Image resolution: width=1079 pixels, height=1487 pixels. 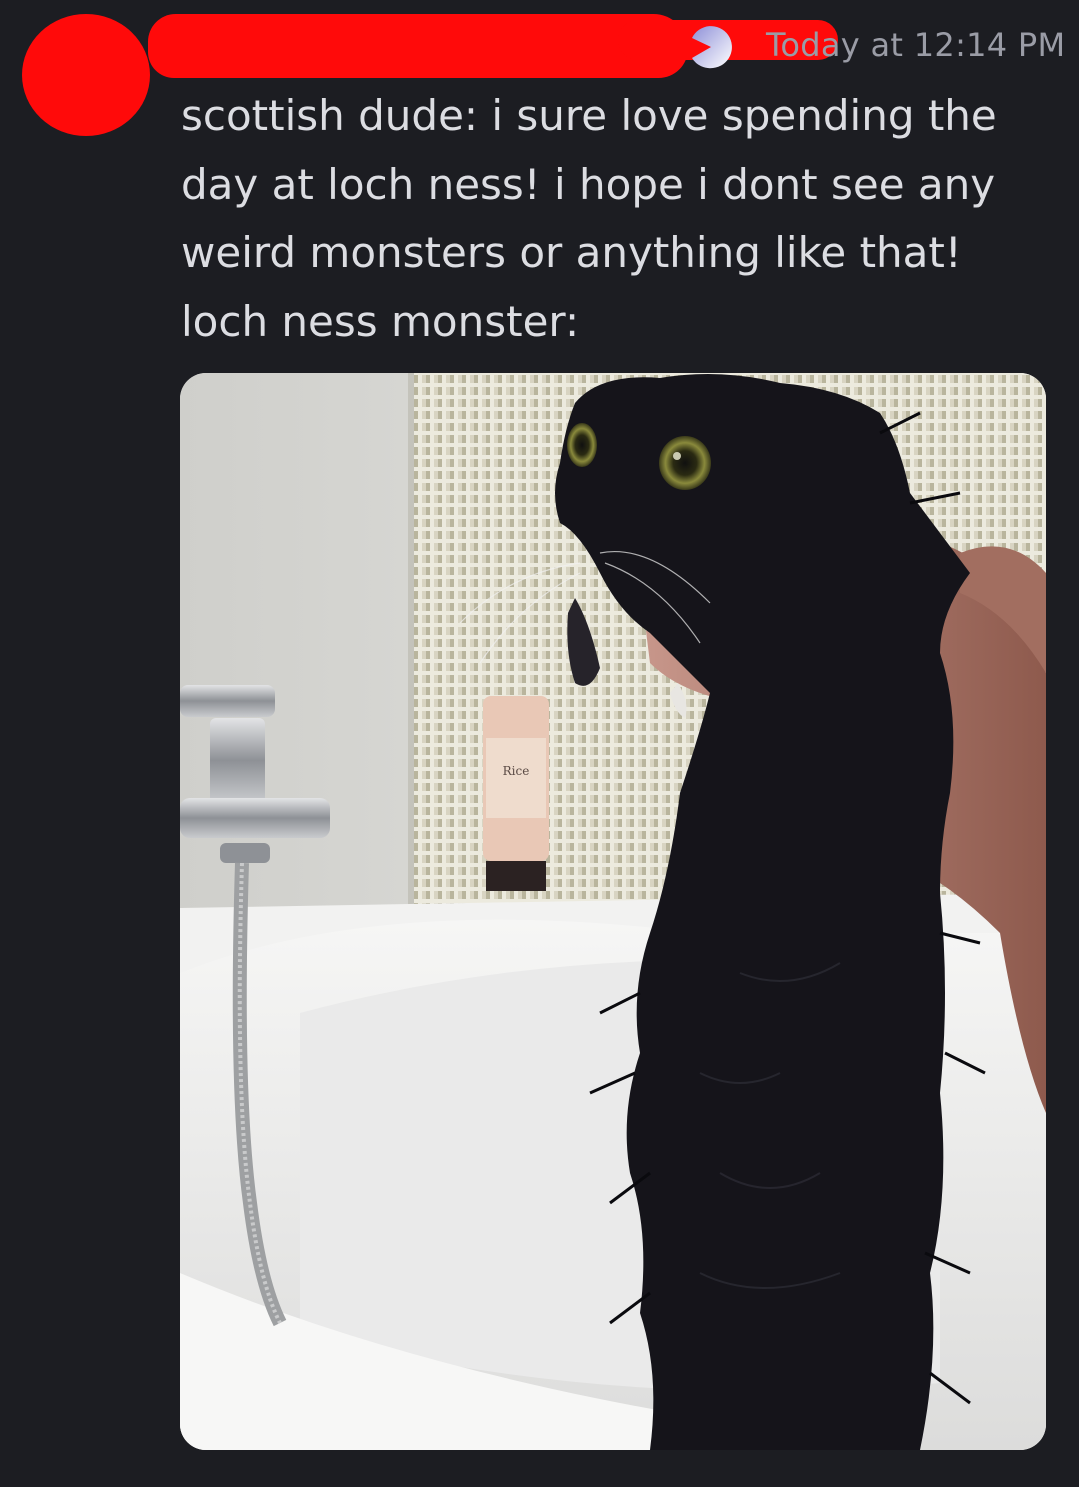 What do you see at coordinates (588, 184) in the screenshot?
I see `message-line: day at loch ness! i hope i dont see any` at bounding box center [588, 184].